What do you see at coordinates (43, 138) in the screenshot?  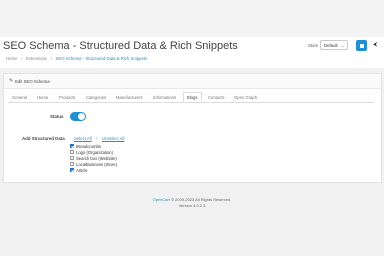 I see `structured-data-label: Add Structured Data` at bounding box center [43, 138].